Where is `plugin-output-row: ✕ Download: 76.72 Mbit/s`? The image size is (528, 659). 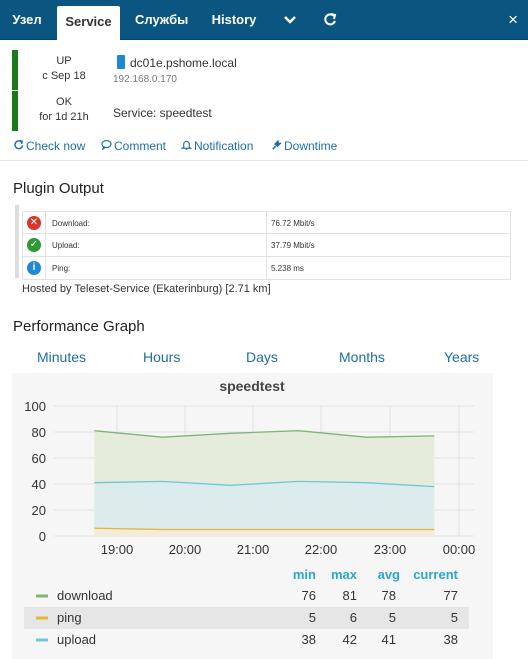
plugin-output-row: ✕ Download: 76.72 Mbit/s is located at coordinates (266, 222).